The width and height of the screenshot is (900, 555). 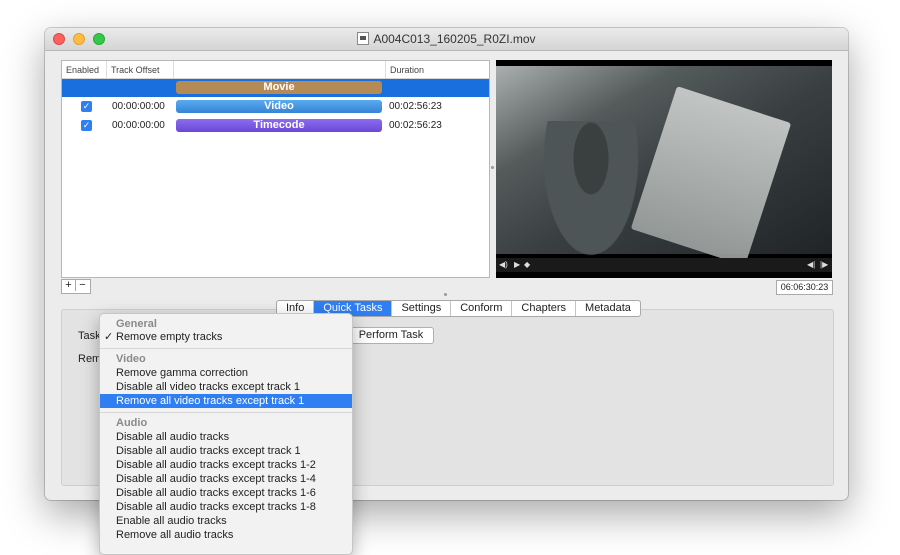 What do you see at coordinates (226, 337) in the screenshot?
I see `menu-item: ✓ Remove empty tracks` at bounding box center [226, 337].